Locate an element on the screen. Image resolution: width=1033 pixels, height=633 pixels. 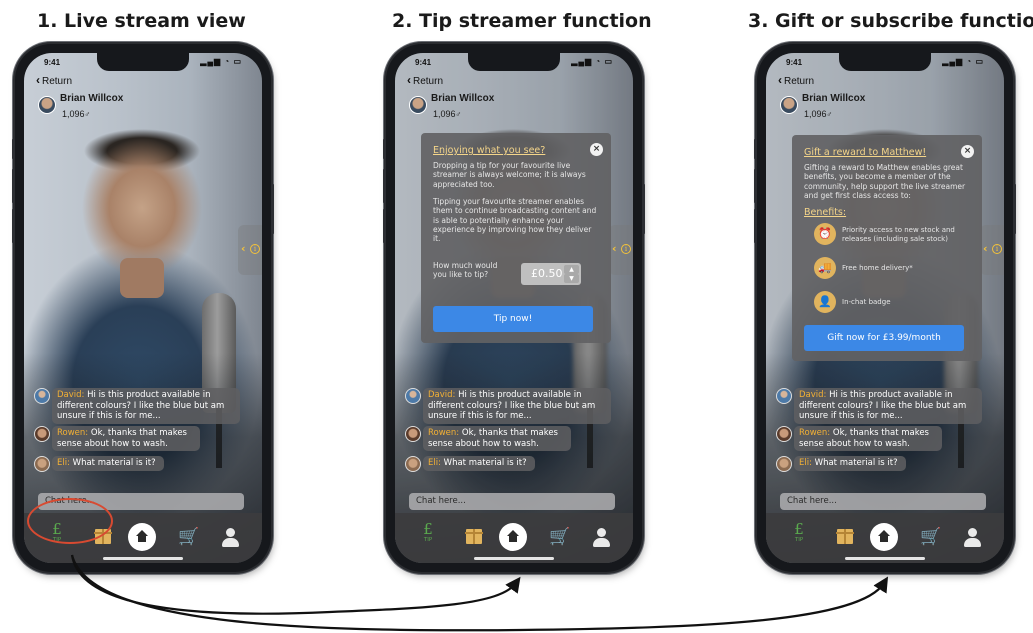
chevron-down-icon: ▼ is located at coordinates (571, 278).